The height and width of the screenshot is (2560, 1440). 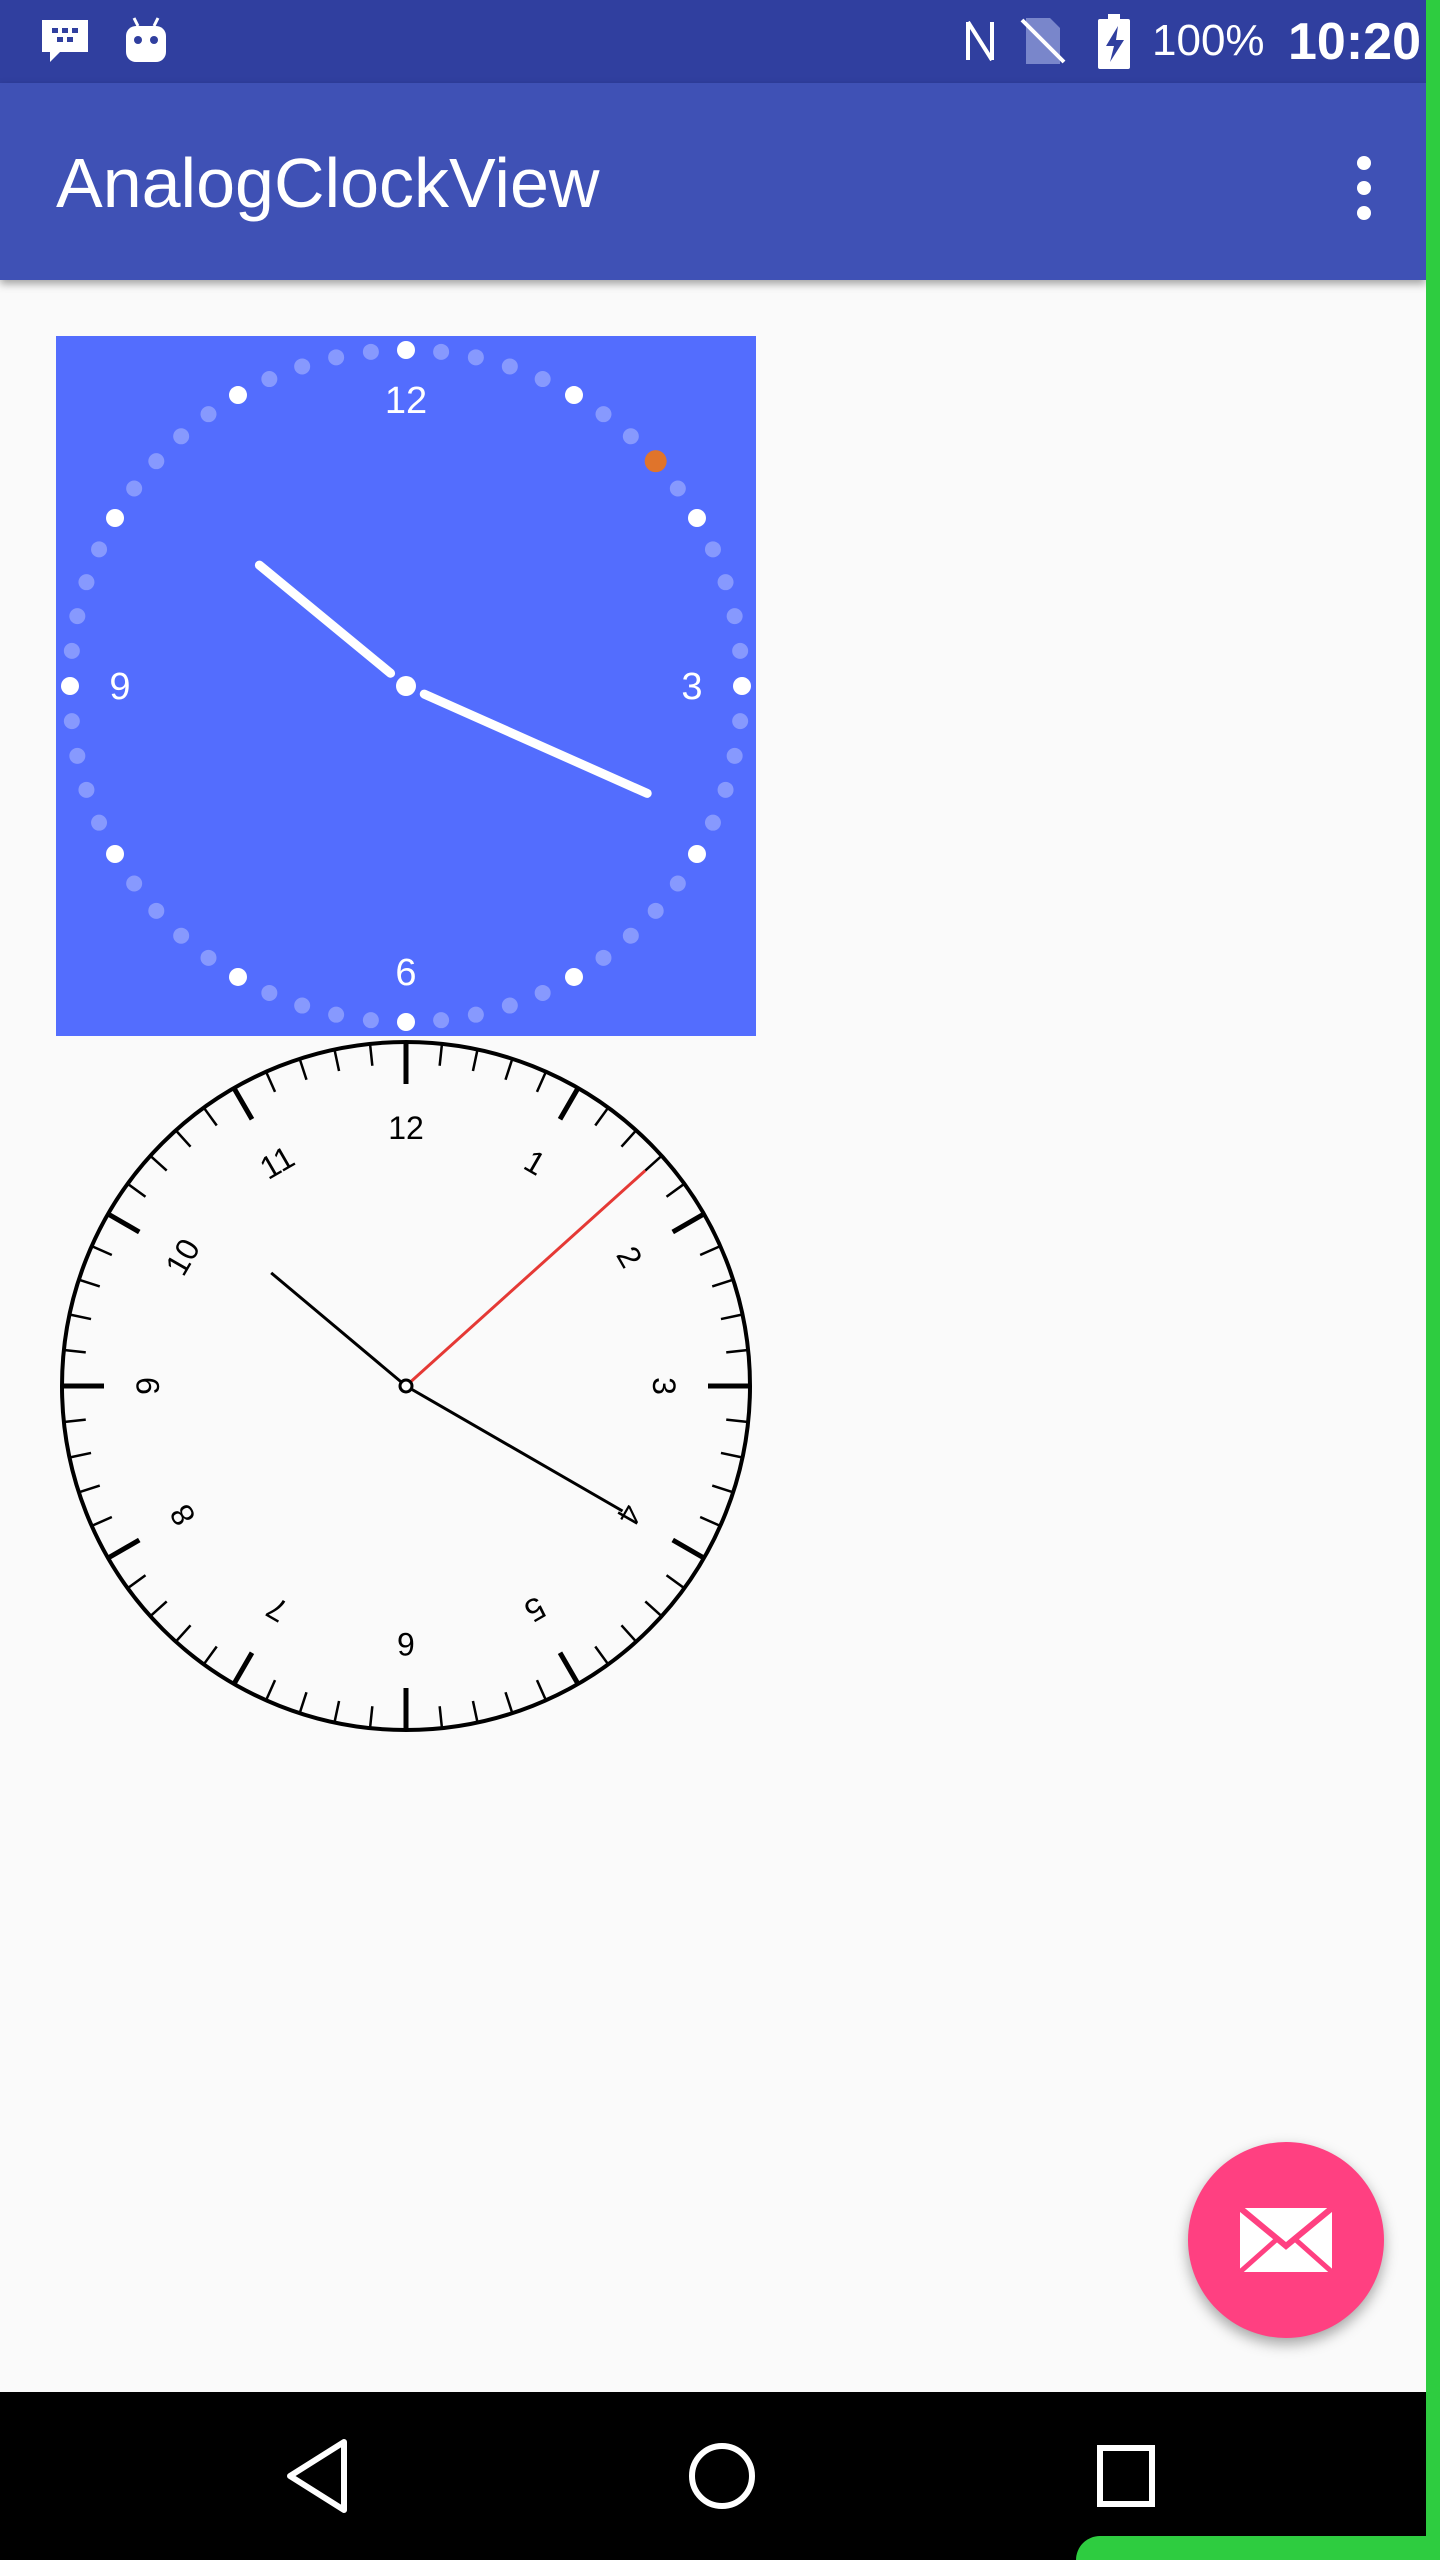 I want to click on classic-numeral-2: 2, so click(x=629, y=1256).